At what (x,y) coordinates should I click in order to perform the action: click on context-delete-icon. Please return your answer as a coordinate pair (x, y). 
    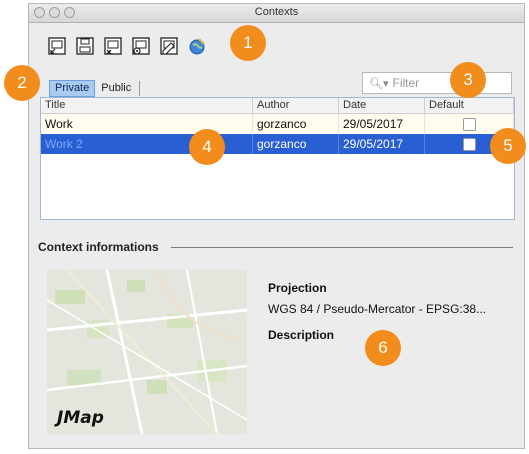
    Looking at the image, I should click on (113, 46).